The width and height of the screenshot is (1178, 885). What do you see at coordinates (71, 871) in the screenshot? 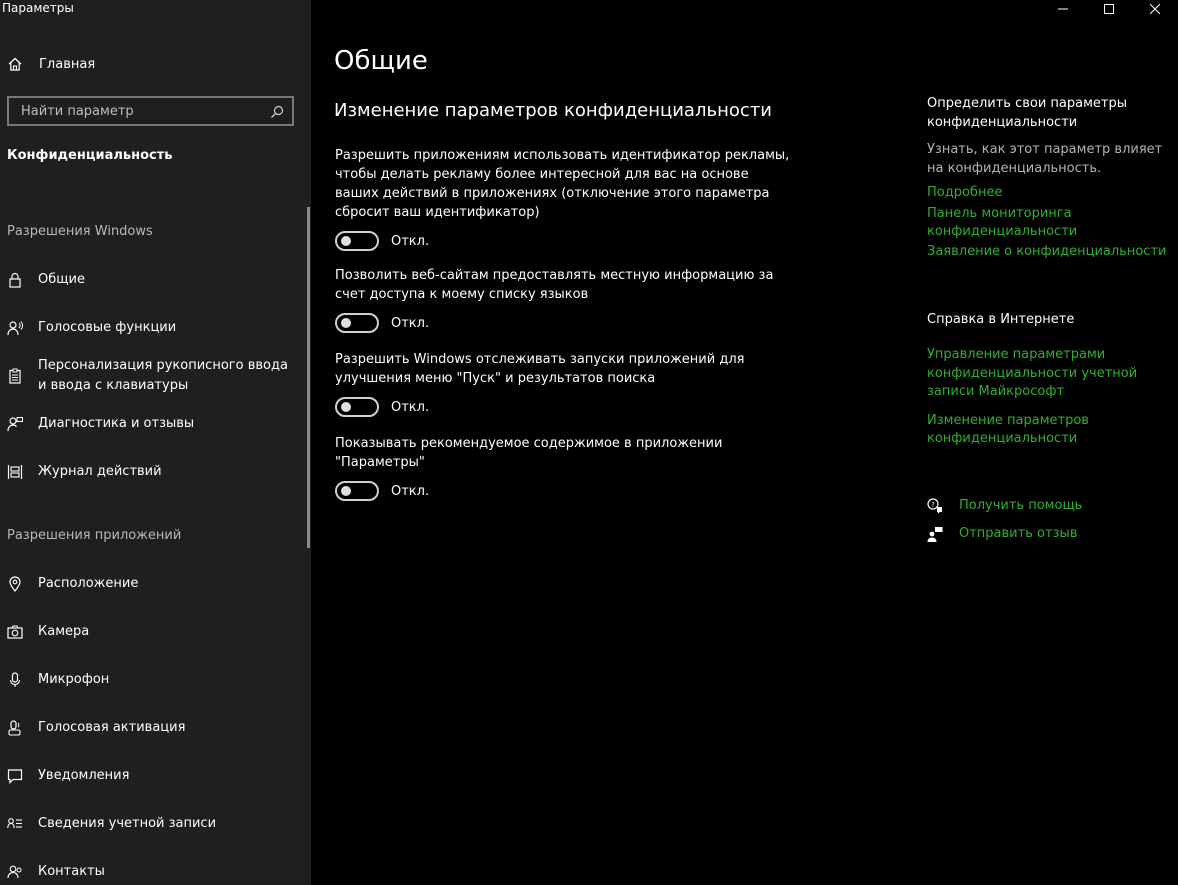
I see `sidebar-item-label: Контакты` at bounding box center [71, 871].